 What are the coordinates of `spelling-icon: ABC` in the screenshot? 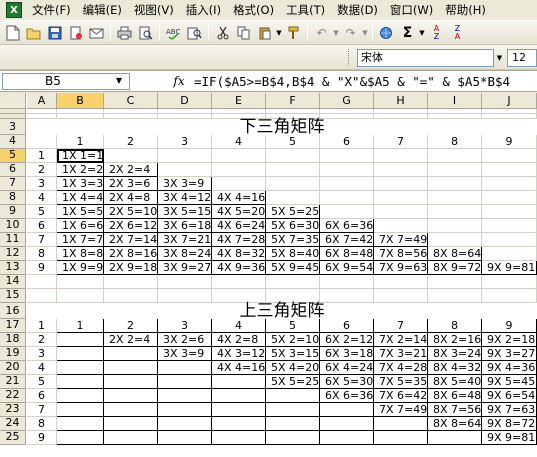 It's located at (173, 32).